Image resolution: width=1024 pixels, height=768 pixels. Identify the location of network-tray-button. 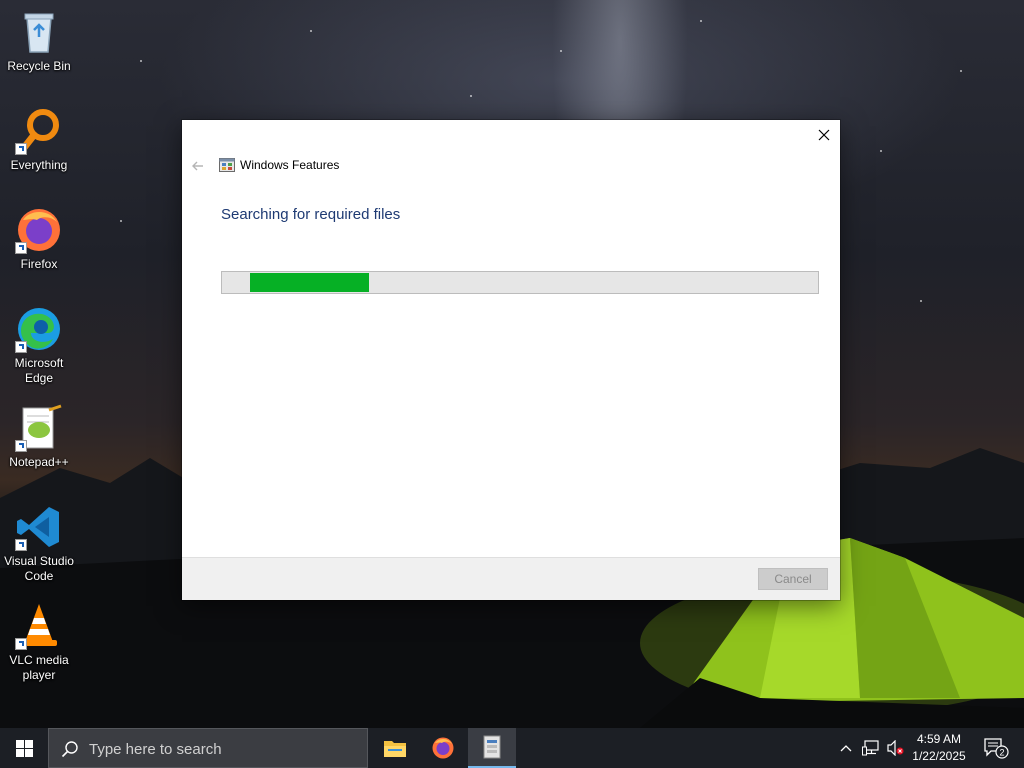
(871, 748).